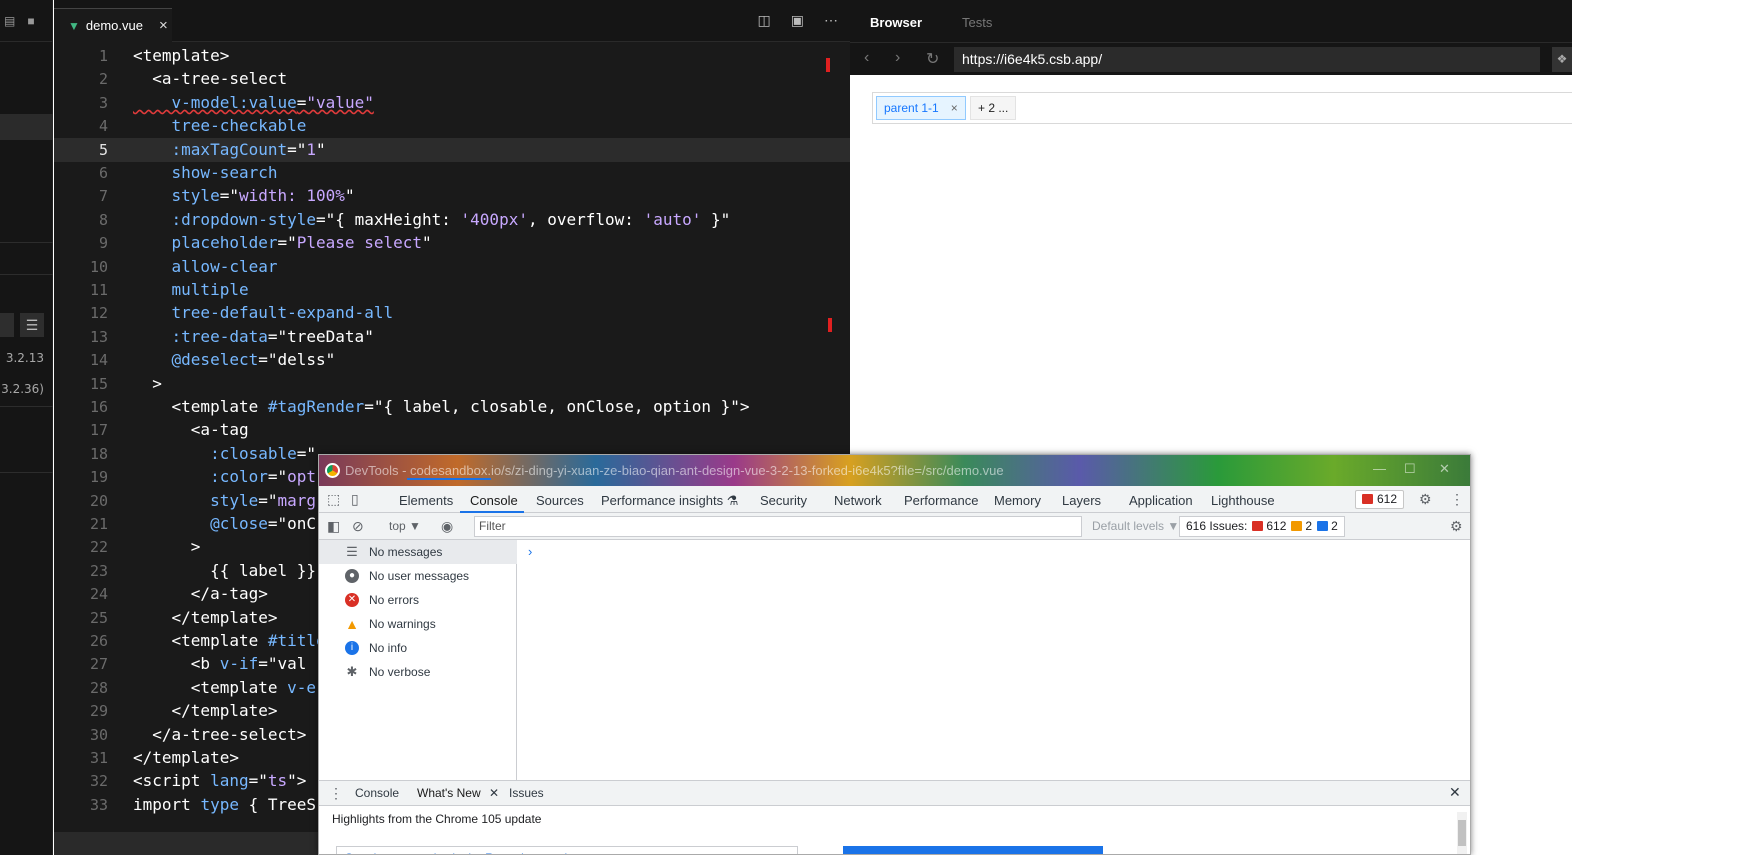 Image resolution: width=1739 pixels, height=855 pixels. I want to click on code-token: v-e, so click(302, 687).